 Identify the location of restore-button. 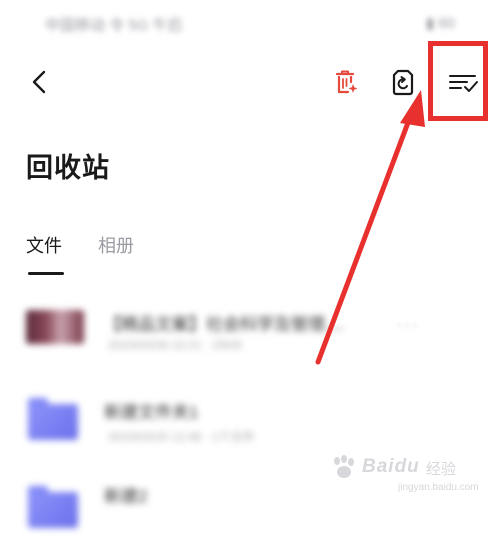
(403, 82).